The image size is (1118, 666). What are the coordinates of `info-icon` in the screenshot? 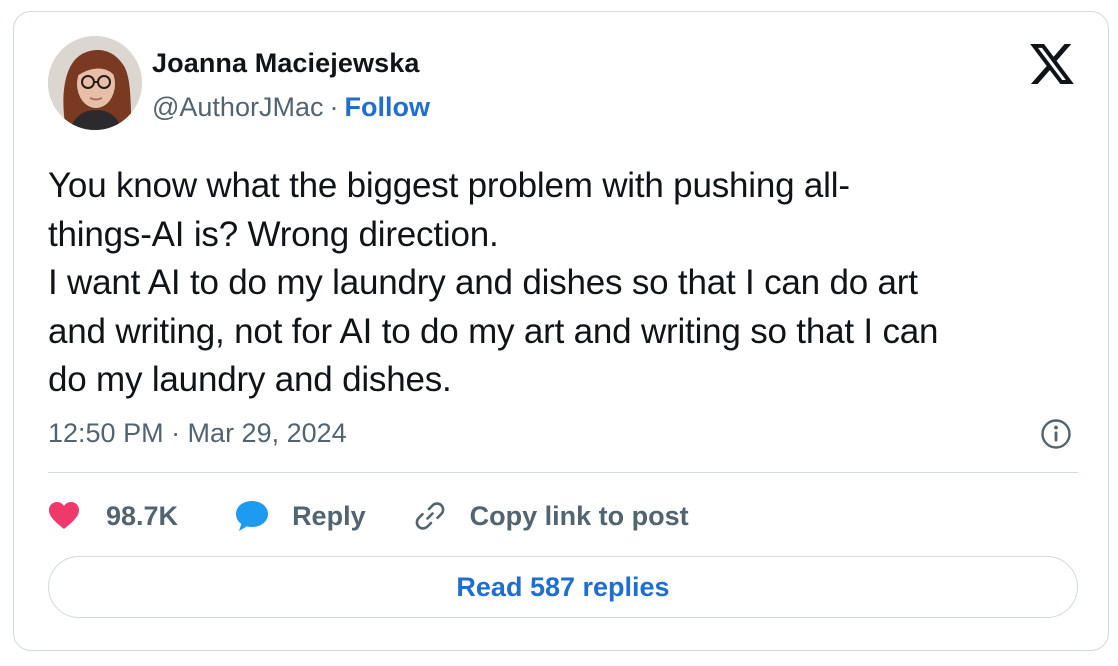 It's located at (1056, 434).